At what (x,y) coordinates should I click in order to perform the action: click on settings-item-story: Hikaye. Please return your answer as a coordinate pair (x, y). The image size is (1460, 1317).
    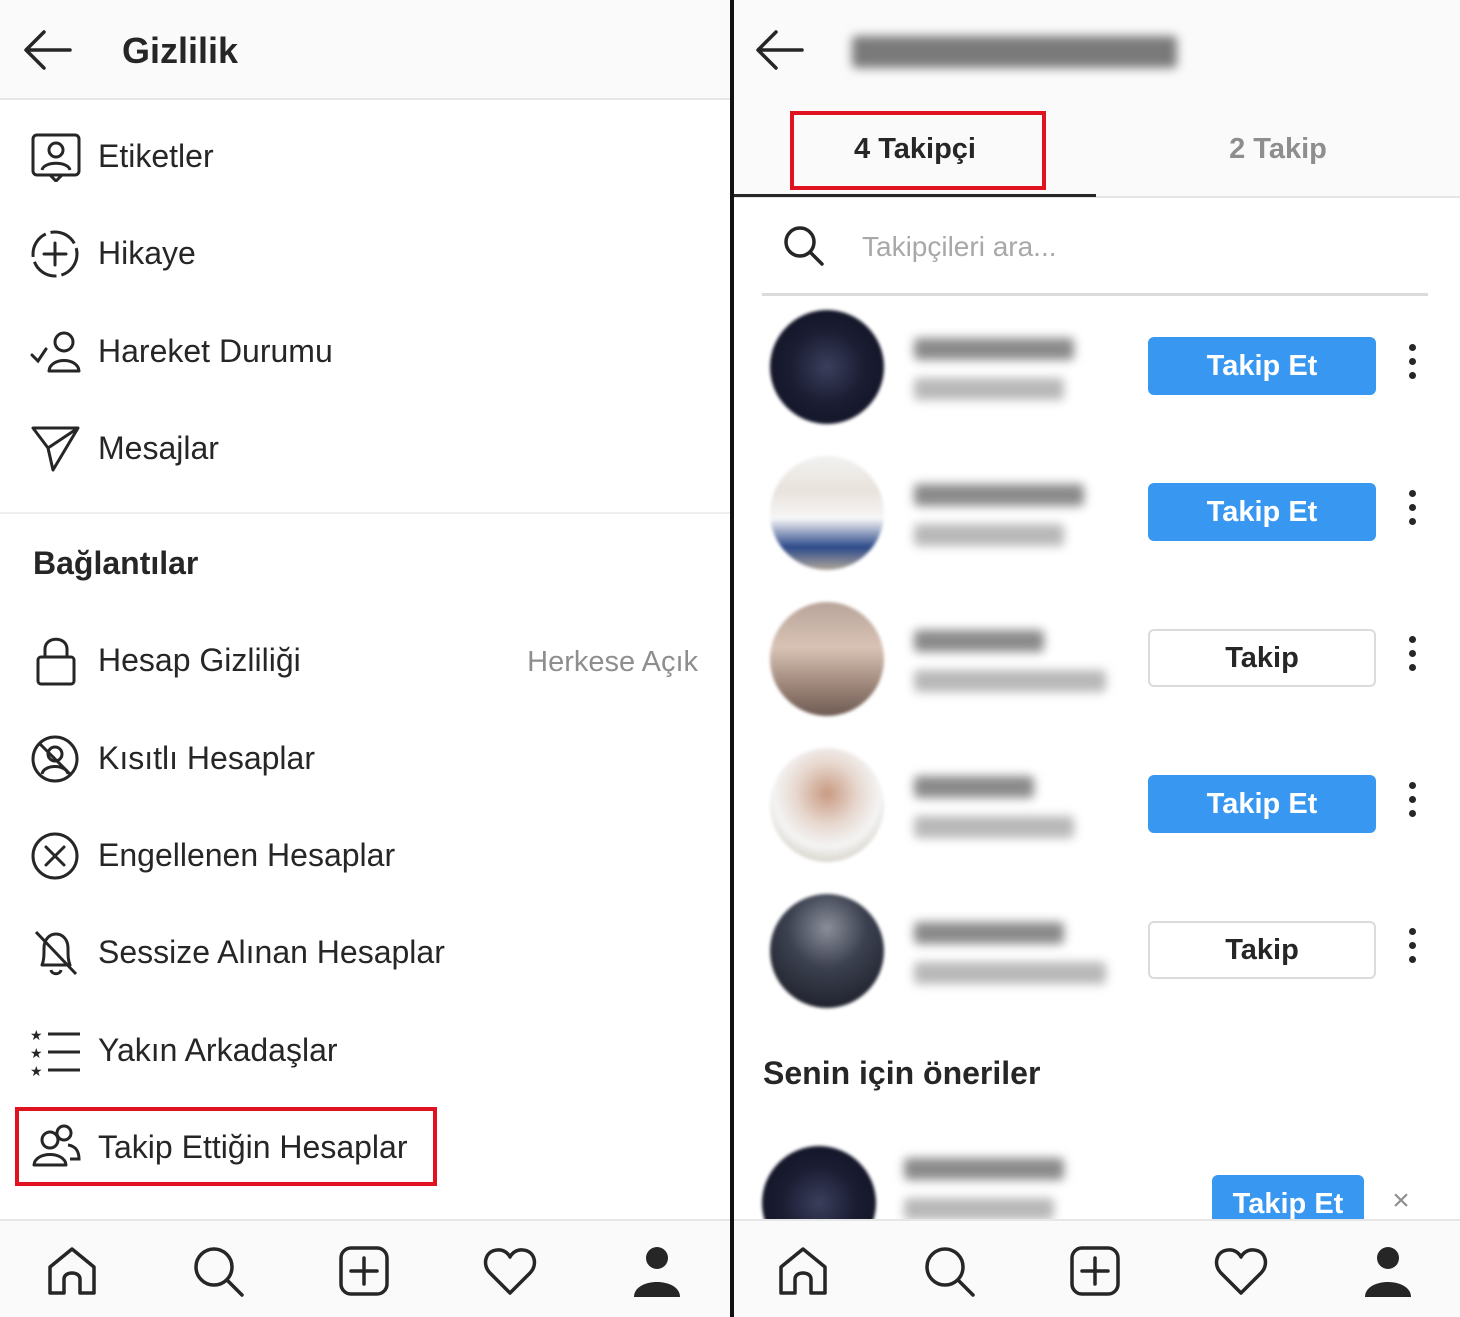
    Looking at the image, I should click on (365, 252).